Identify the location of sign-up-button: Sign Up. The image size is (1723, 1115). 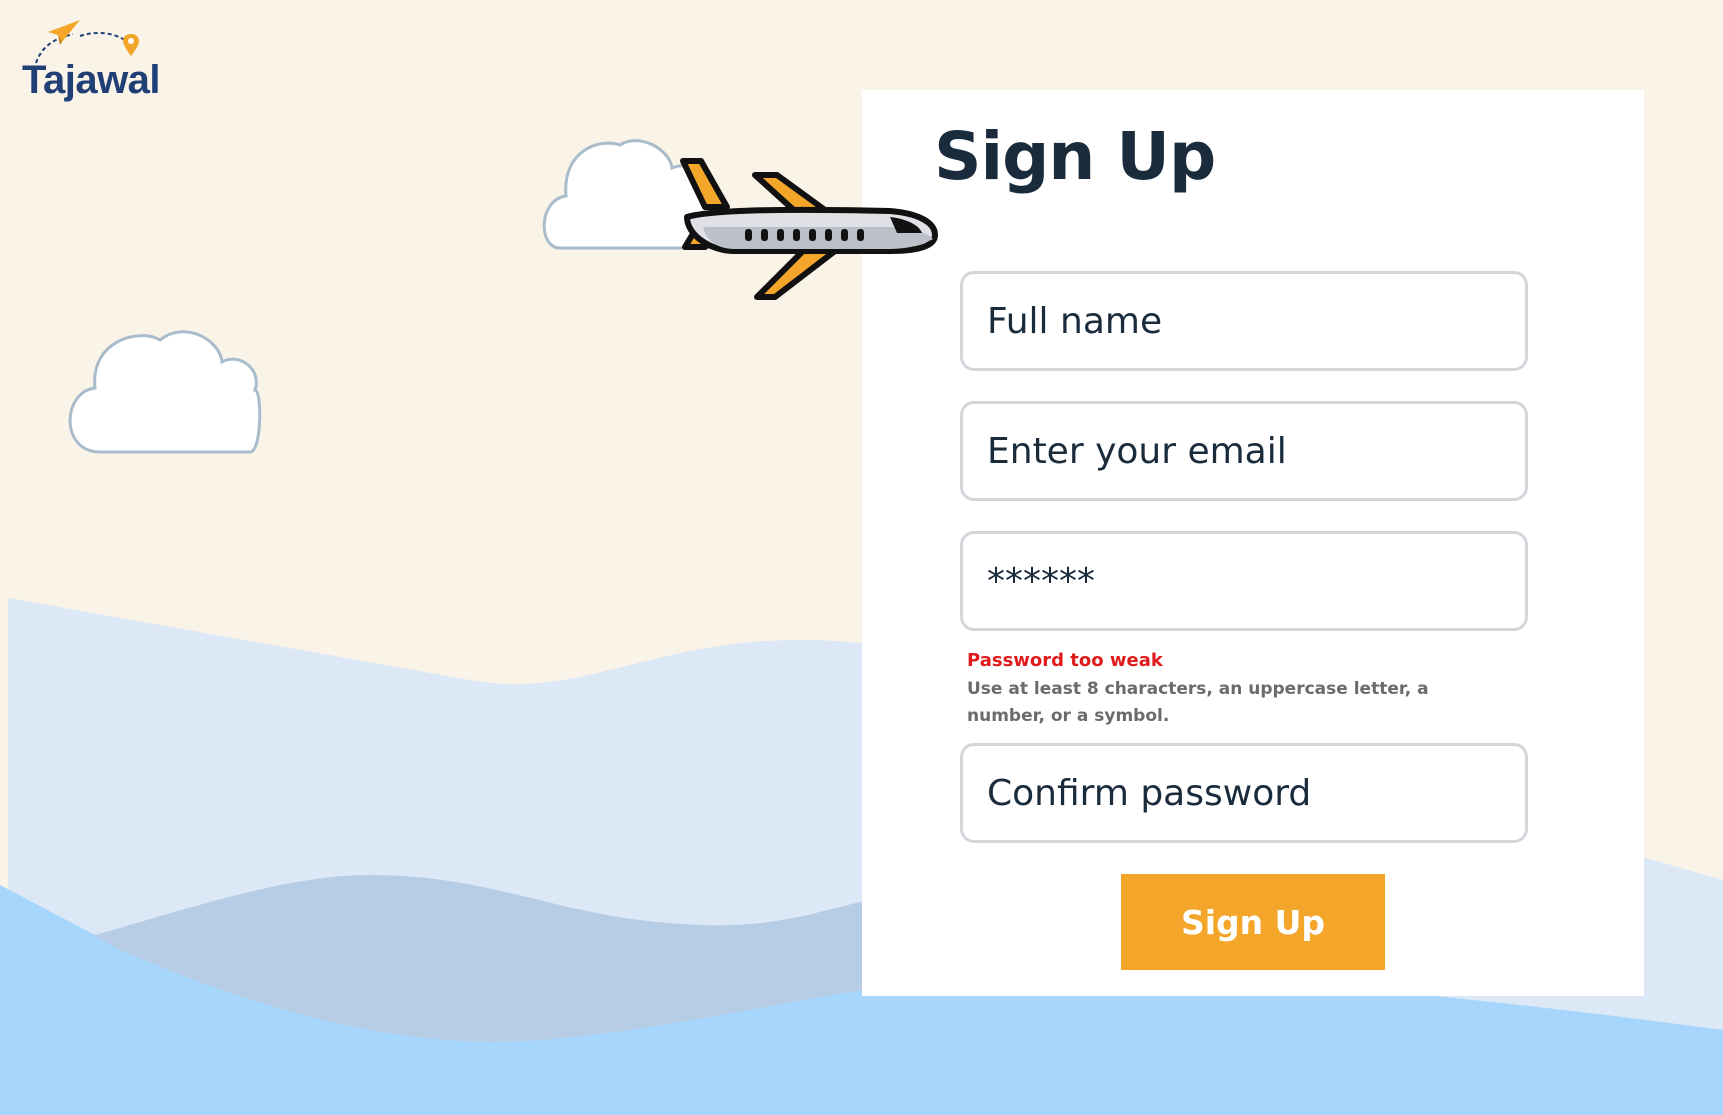
(1253, 922).